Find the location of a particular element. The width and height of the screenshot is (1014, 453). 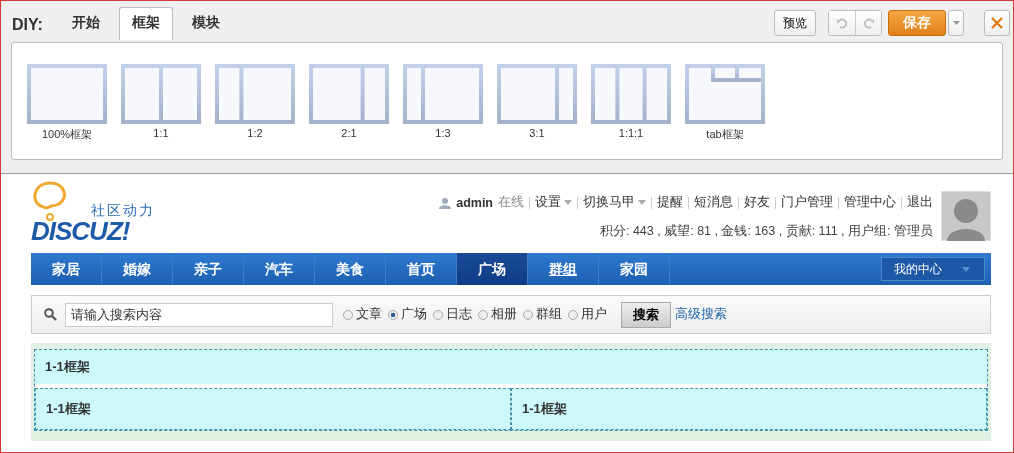

top-link: 管理中心 is located at coordinates (870, 202).